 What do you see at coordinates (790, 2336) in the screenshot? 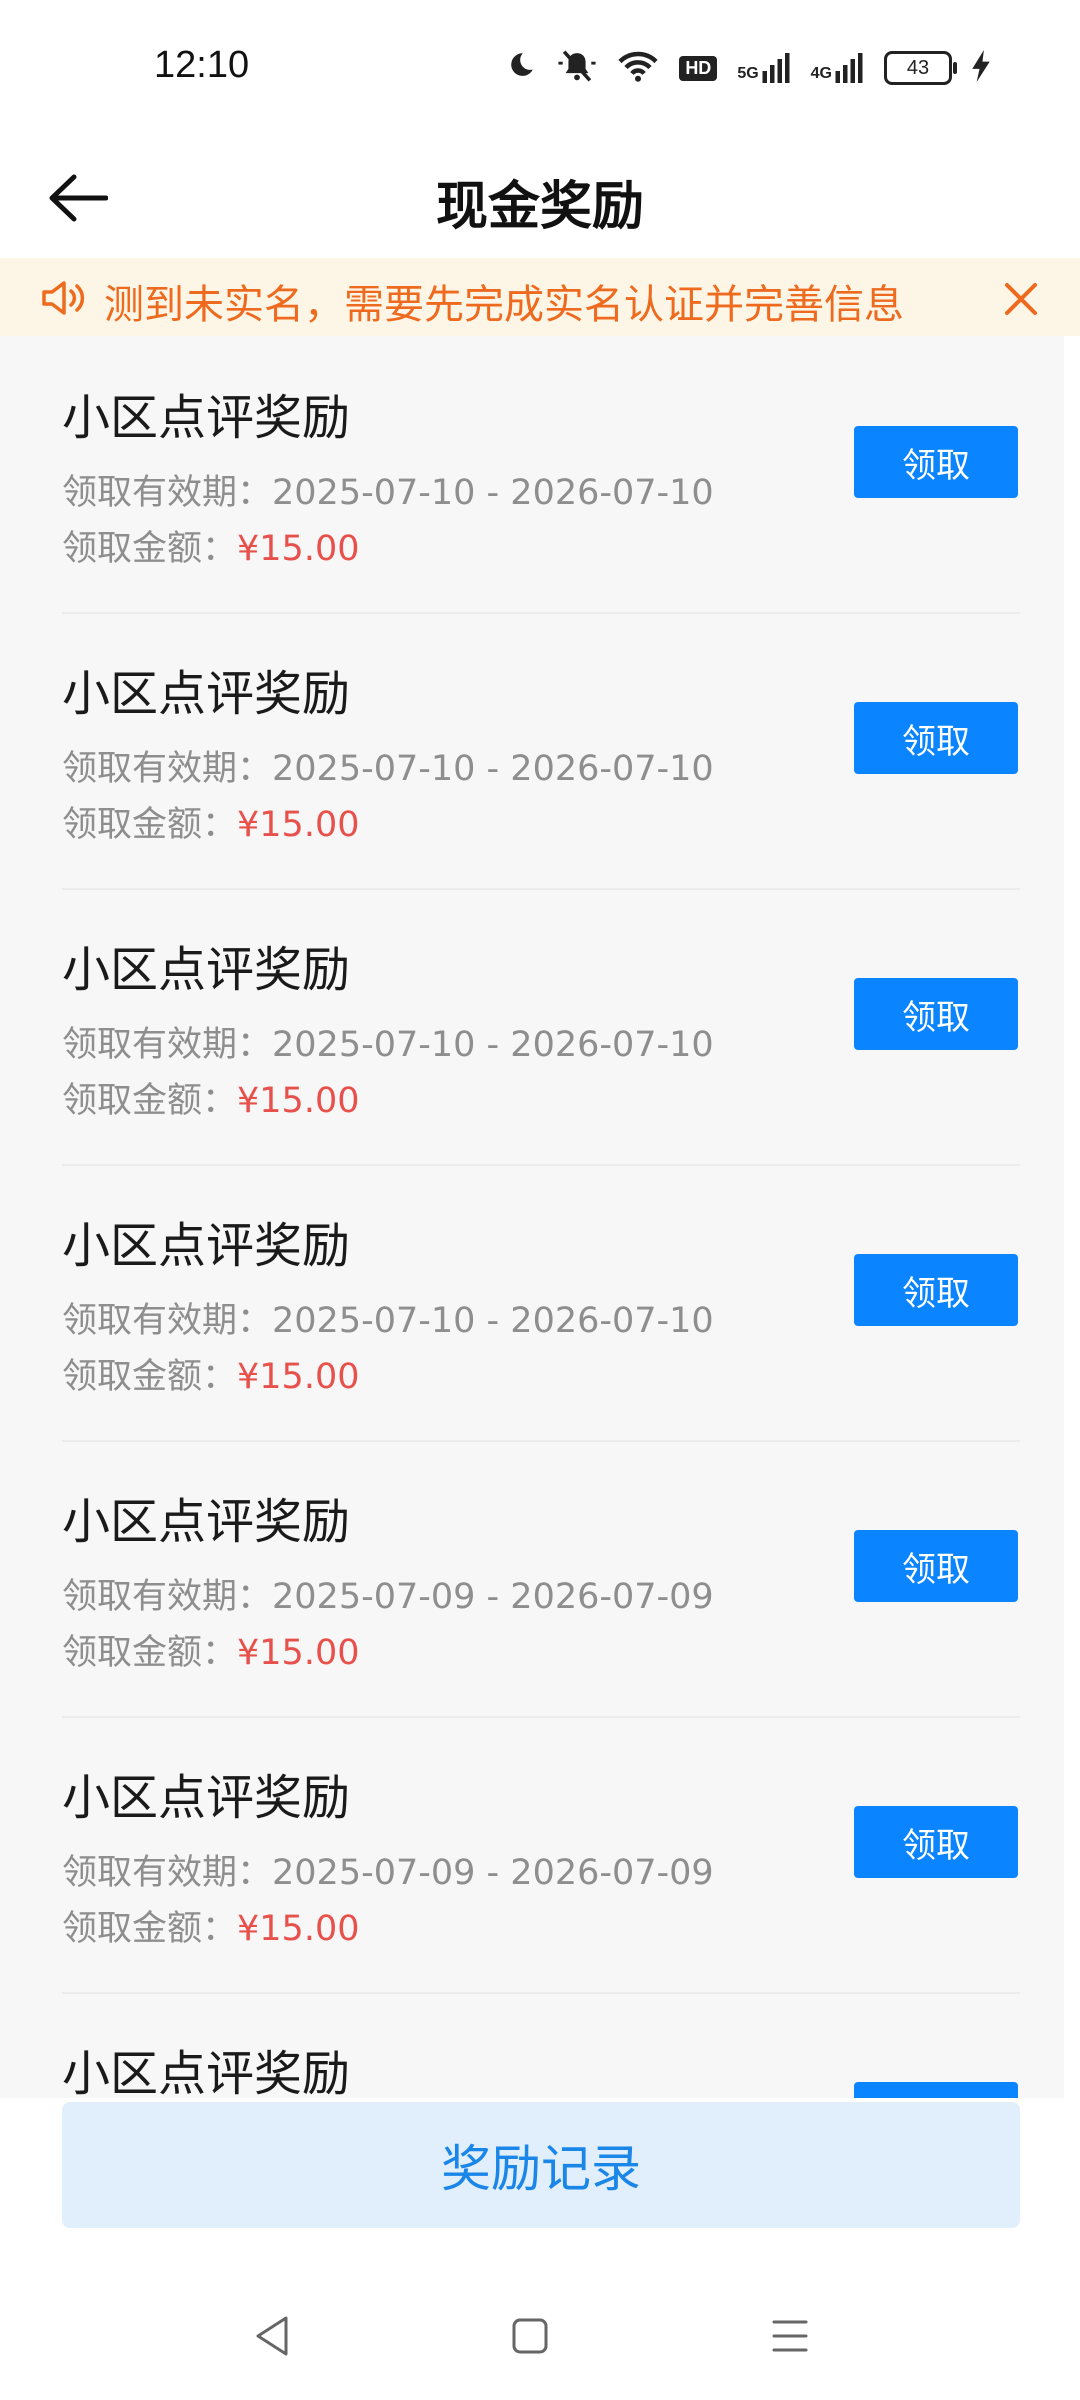
I see `nav-menu-icon` at bounding box center [790, 2336].